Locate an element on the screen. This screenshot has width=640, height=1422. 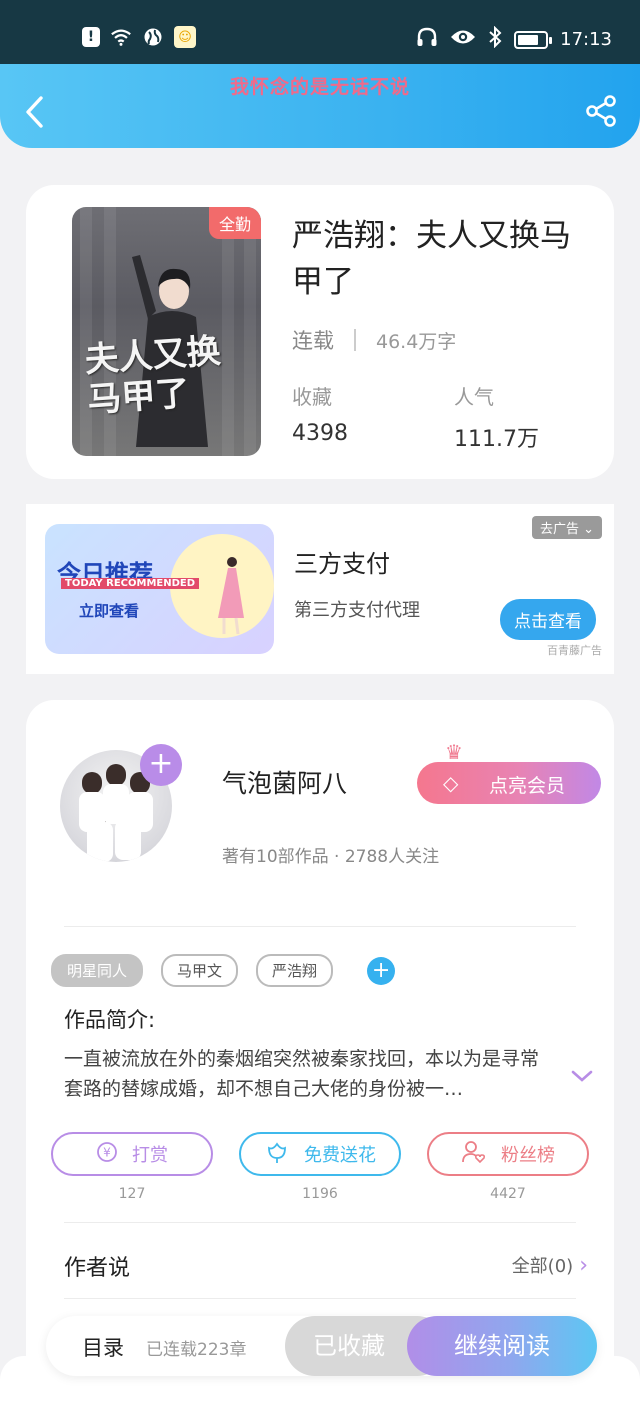
reward-count: 127 is located at coordinates (132, 1194).